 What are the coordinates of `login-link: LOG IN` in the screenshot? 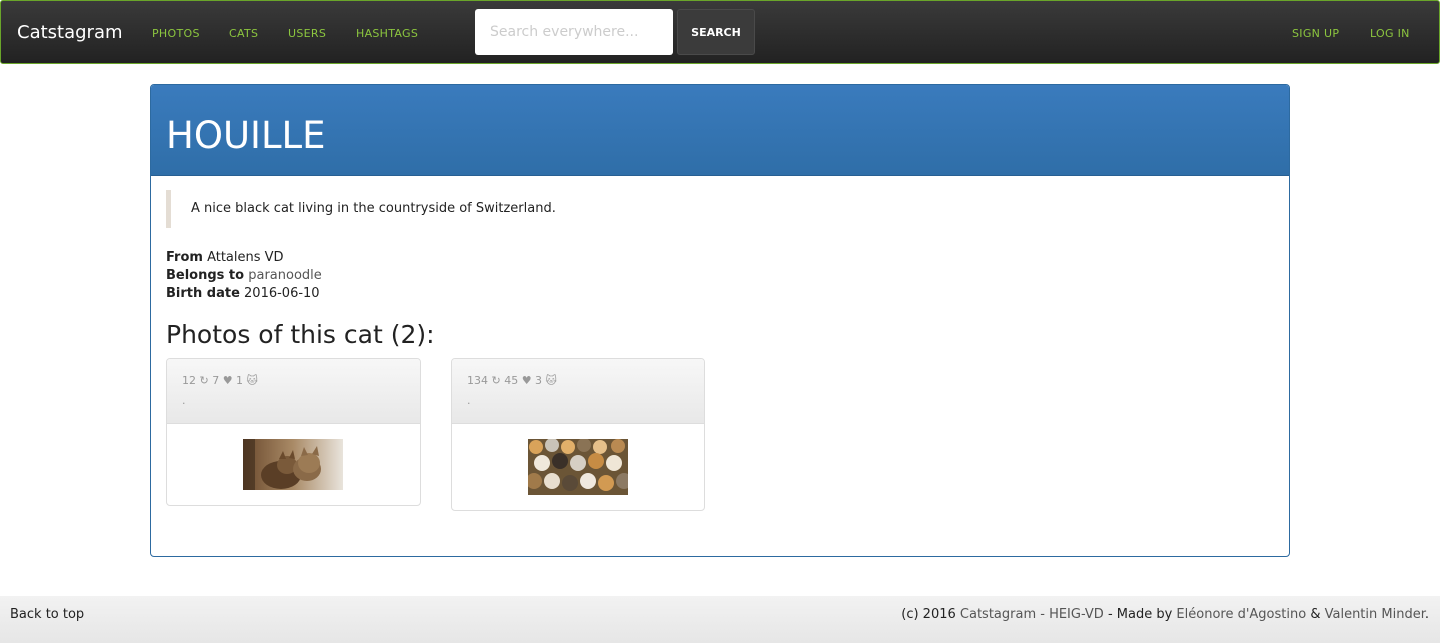 It's located at (1390, 33).